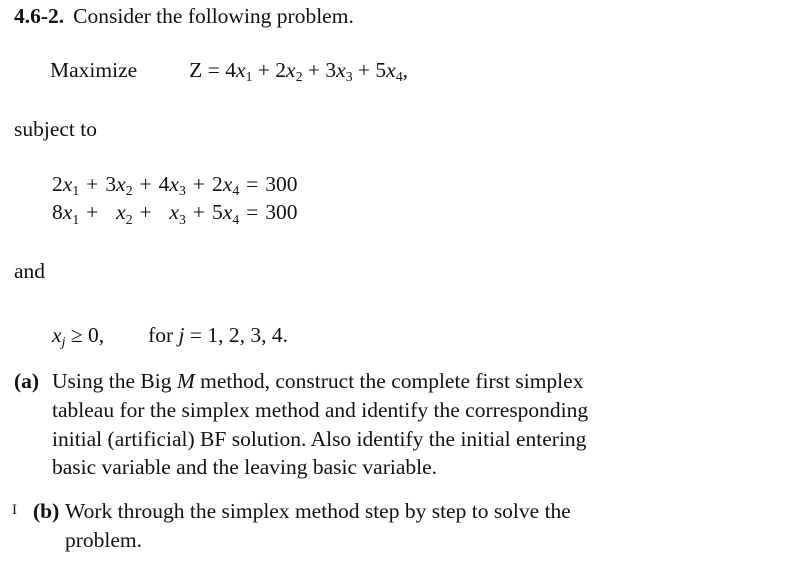 The width and height of the screenshot is (809, 563). Describe the element at coordinates (27, 381) in the screenshot. I see `part-a-tag: (a)` at that location.